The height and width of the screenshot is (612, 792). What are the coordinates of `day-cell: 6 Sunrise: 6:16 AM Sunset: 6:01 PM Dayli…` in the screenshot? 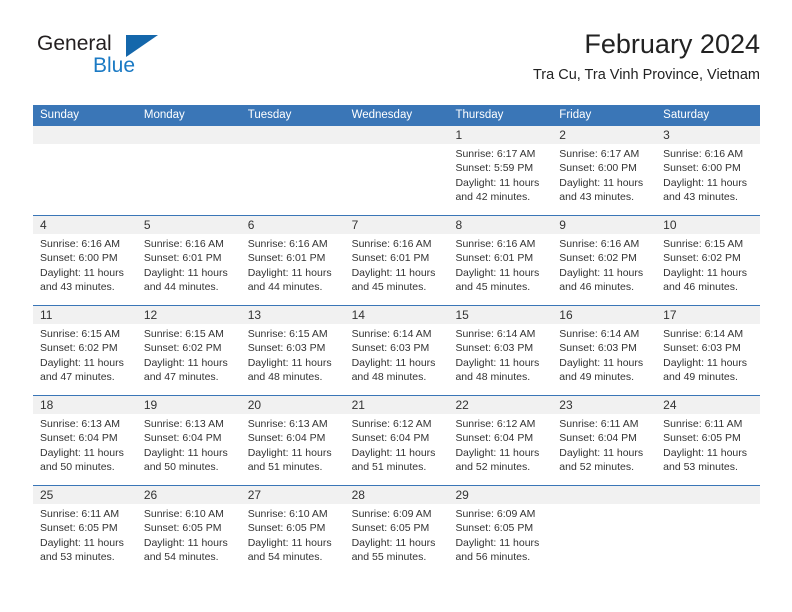 It's located at (292, 260).